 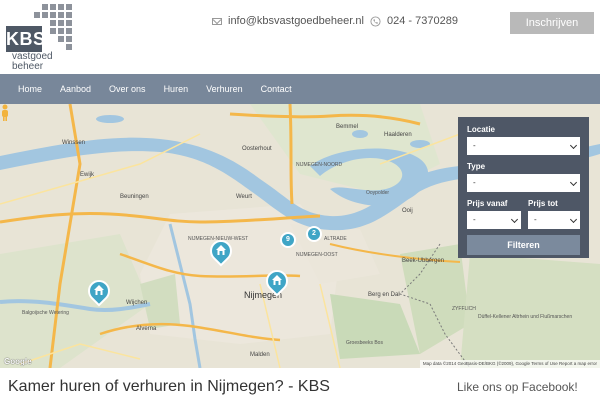 I want to click on map-label-alverna: Alverna, so click(x=146, y=329).